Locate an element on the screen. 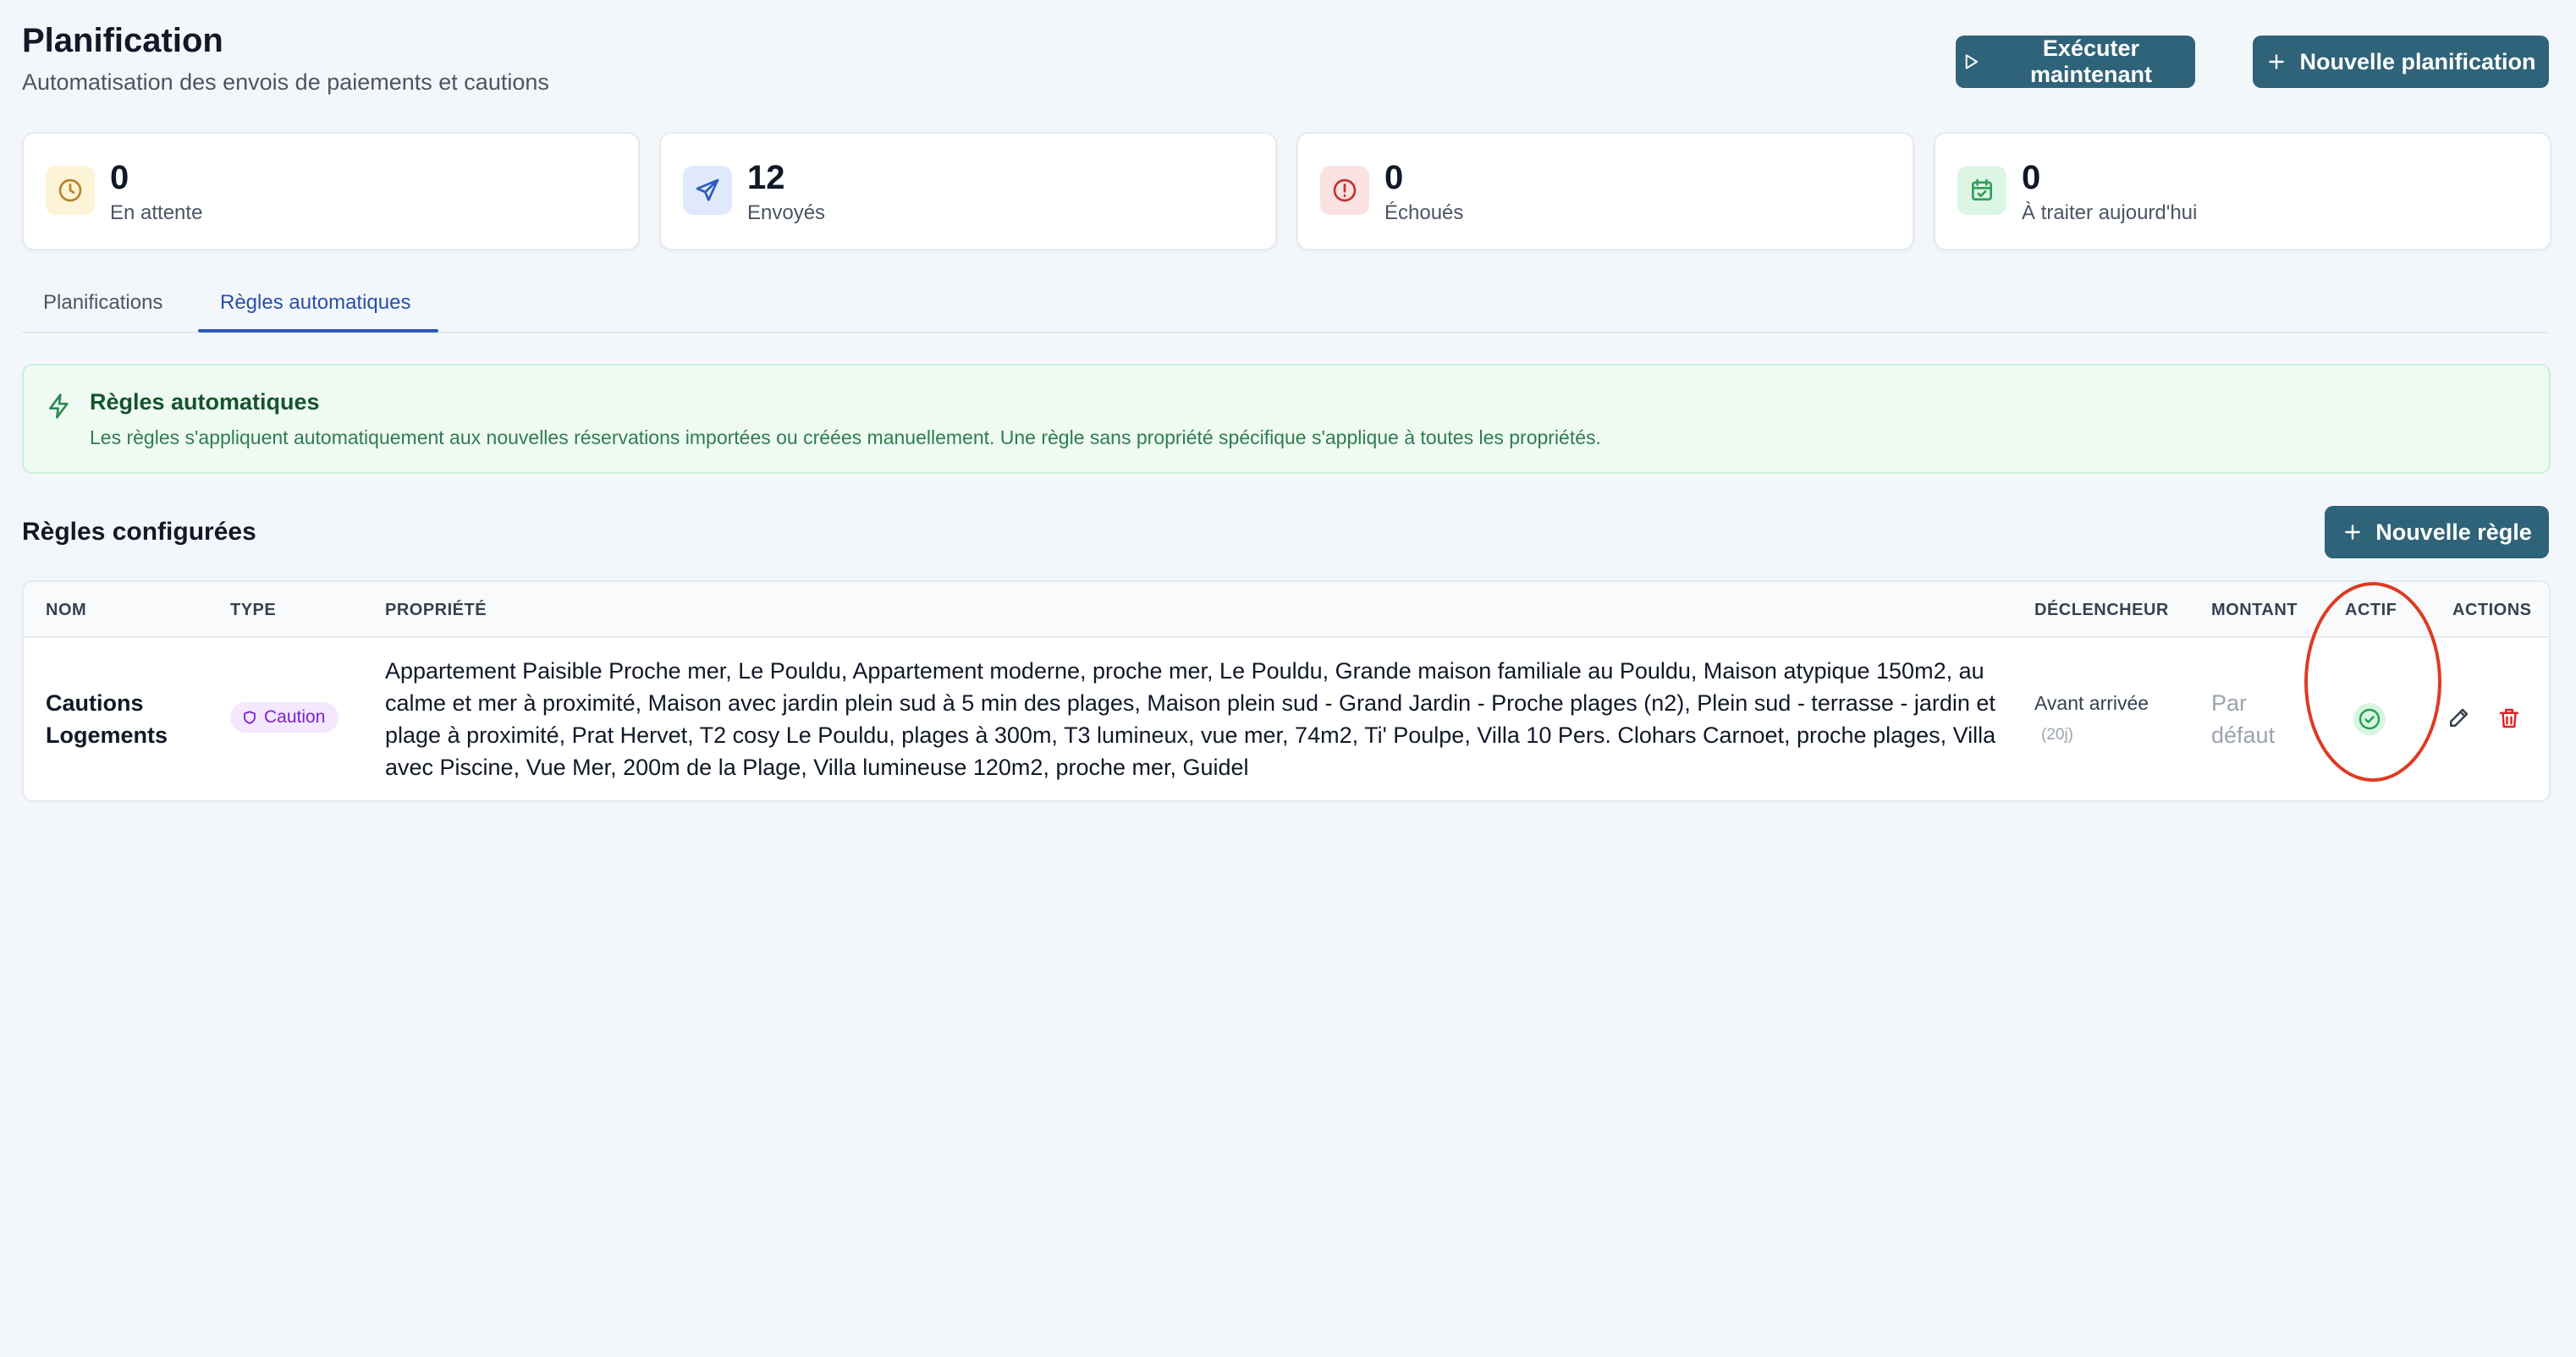 The width and height of the screenshot is (2576, 1357). banner-title: Règles automatiques is located at coordinates (205, 402).